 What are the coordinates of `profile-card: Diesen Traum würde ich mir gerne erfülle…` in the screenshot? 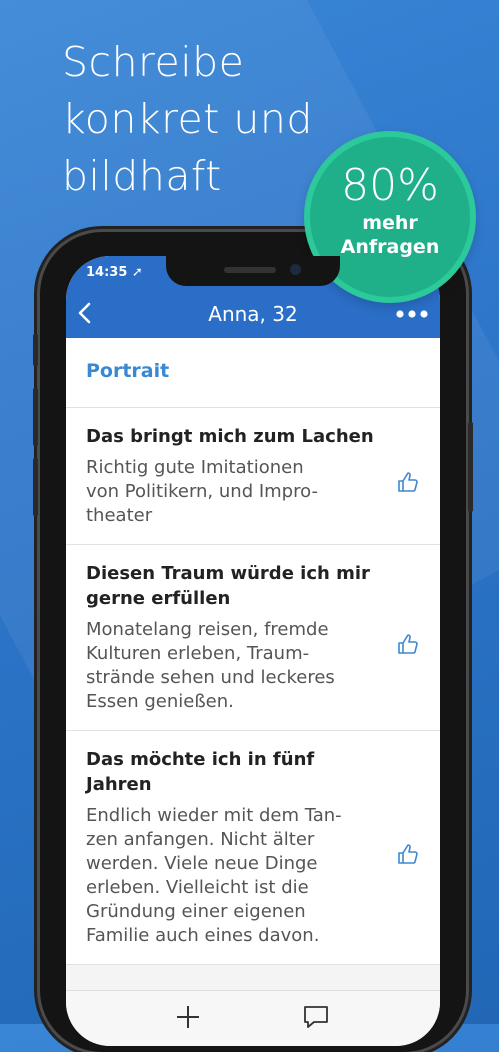 It's located at (253, 638).